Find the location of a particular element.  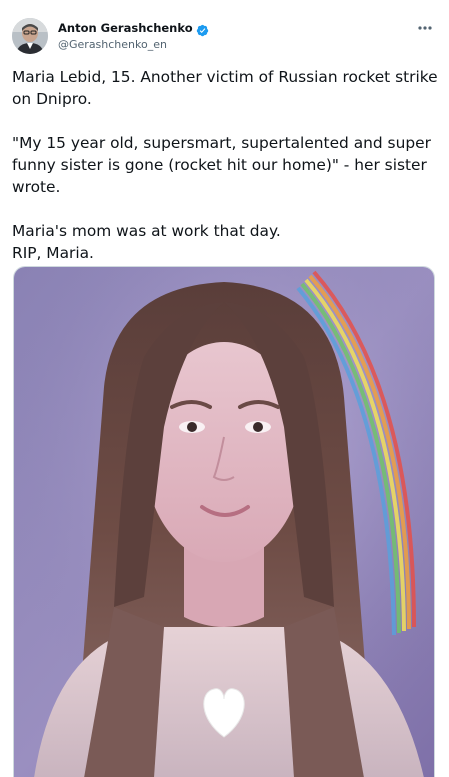

tweet-paragraph-3-line-1: Maria's mom was at work that day. is located at coordinates (146, 231).